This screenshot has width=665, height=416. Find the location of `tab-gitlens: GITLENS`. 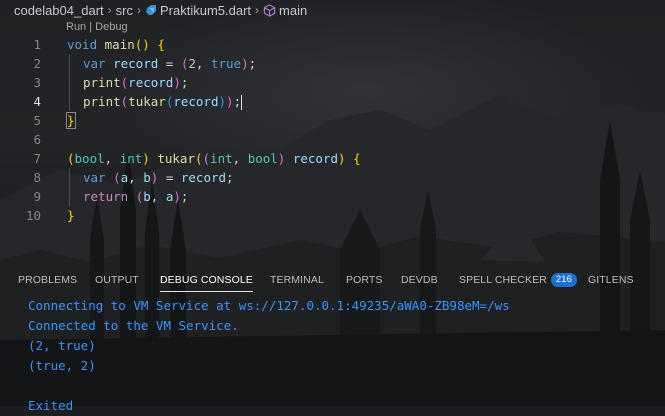

tab-gitlens: GITLENS is located at coordinates (611, 280).